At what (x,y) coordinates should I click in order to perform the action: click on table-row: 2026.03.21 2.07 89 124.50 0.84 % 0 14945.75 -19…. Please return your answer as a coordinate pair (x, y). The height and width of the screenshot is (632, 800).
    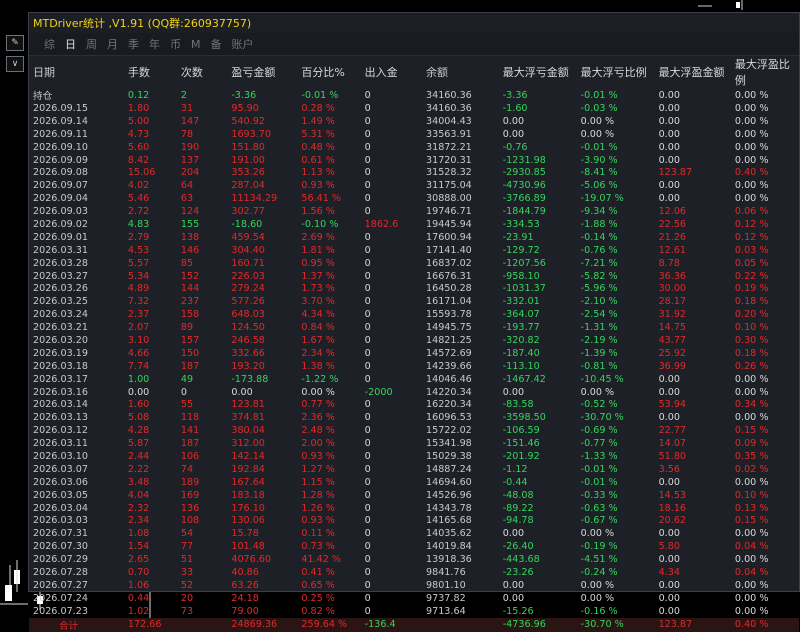
    Looking at the image, I should click on (414, 327).